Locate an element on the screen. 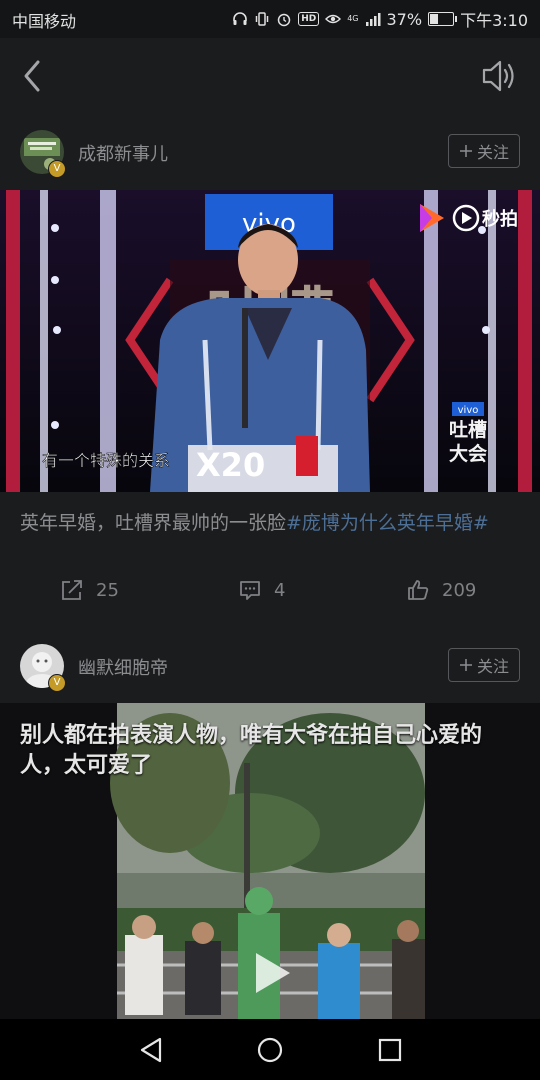 The image size is (540, 1080). mini-logo-line2: 大会 is located at coordinates (468, 453).